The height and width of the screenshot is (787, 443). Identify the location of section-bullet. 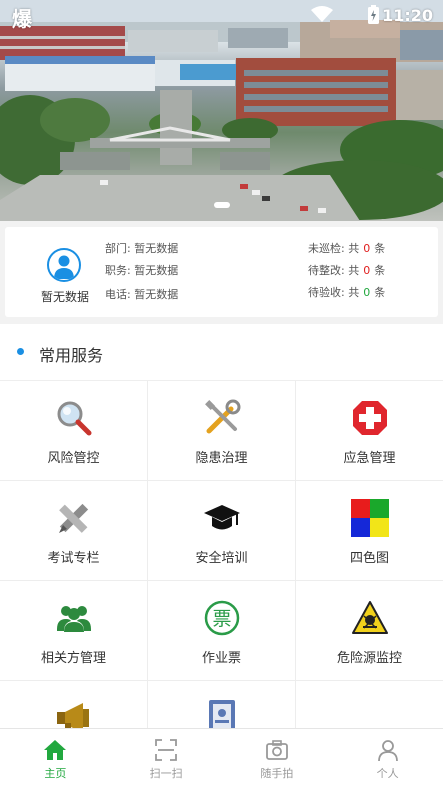
(20, 351).